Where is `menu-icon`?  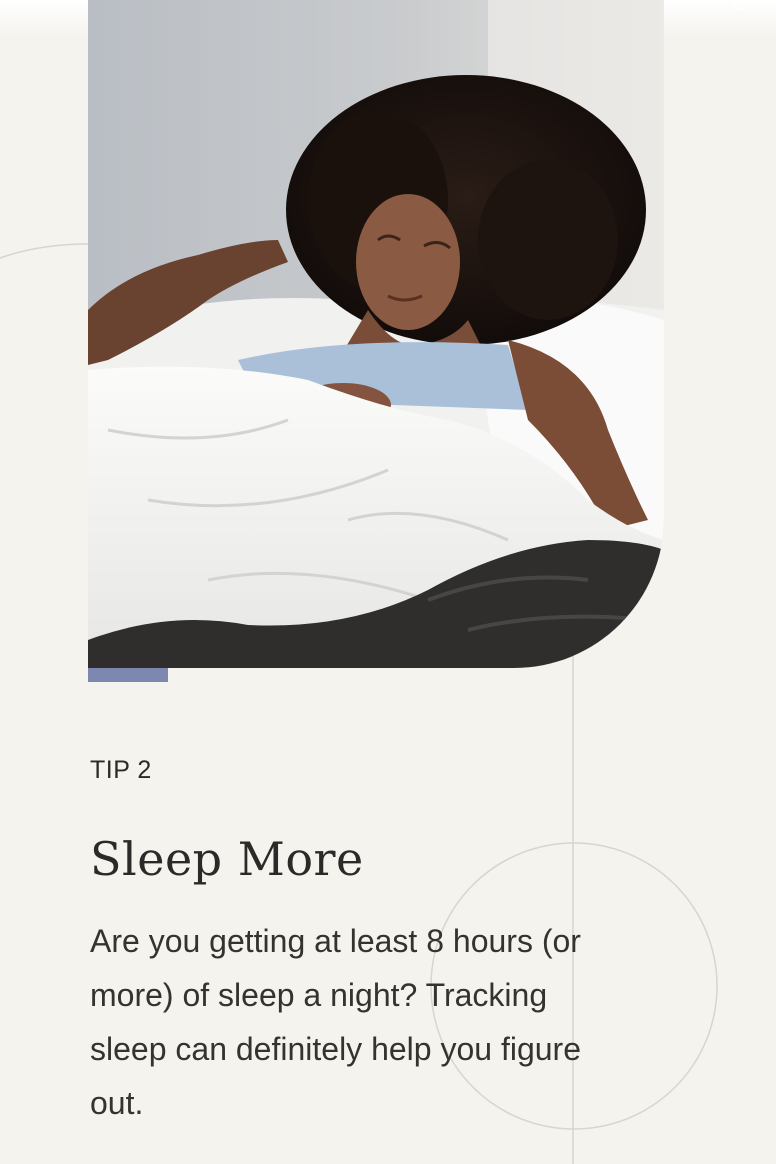 menu-icon is located at coordinates (738, 6).